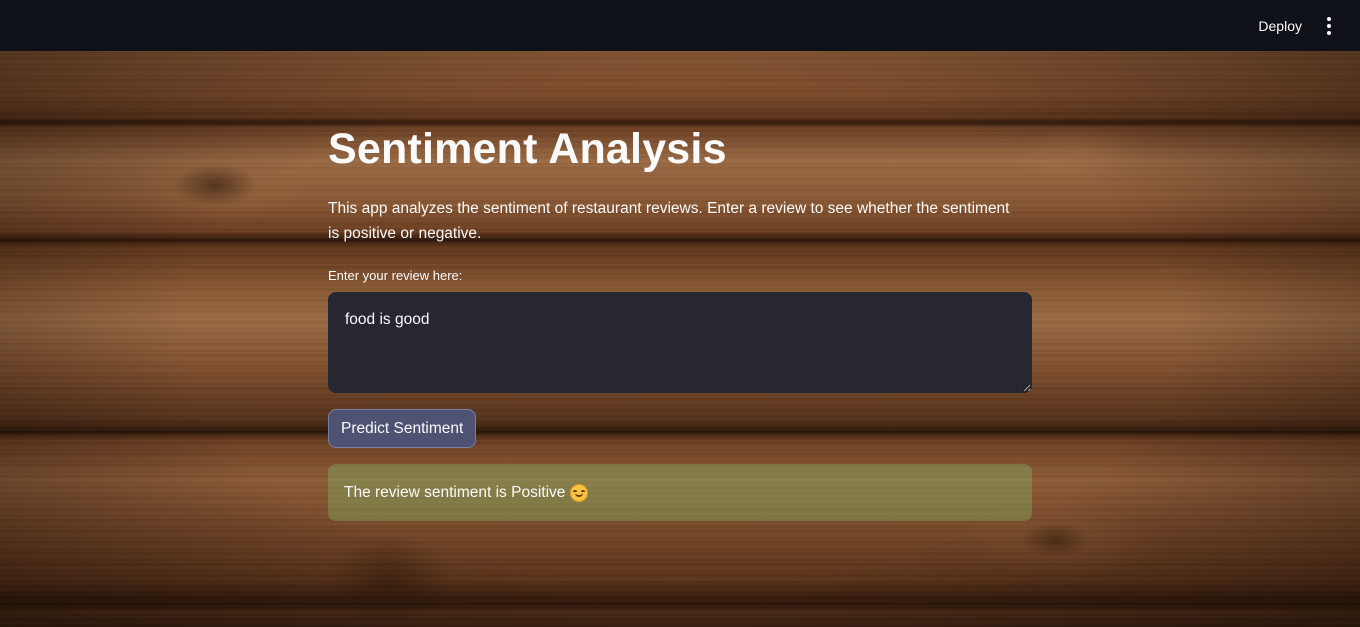 The image size is (1360, 627). Describe the element at coordinates (579, 492) in the screenshot. I see `smiling-face-emoji-icon` at that location.